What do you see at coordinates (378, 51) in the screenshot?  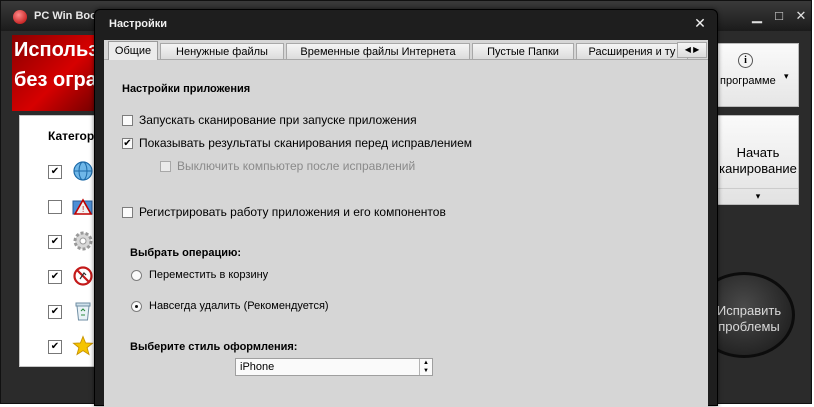 I see `tab-temp-internet-files: Временные файлы Интернета` at bounding box center [378, 51].